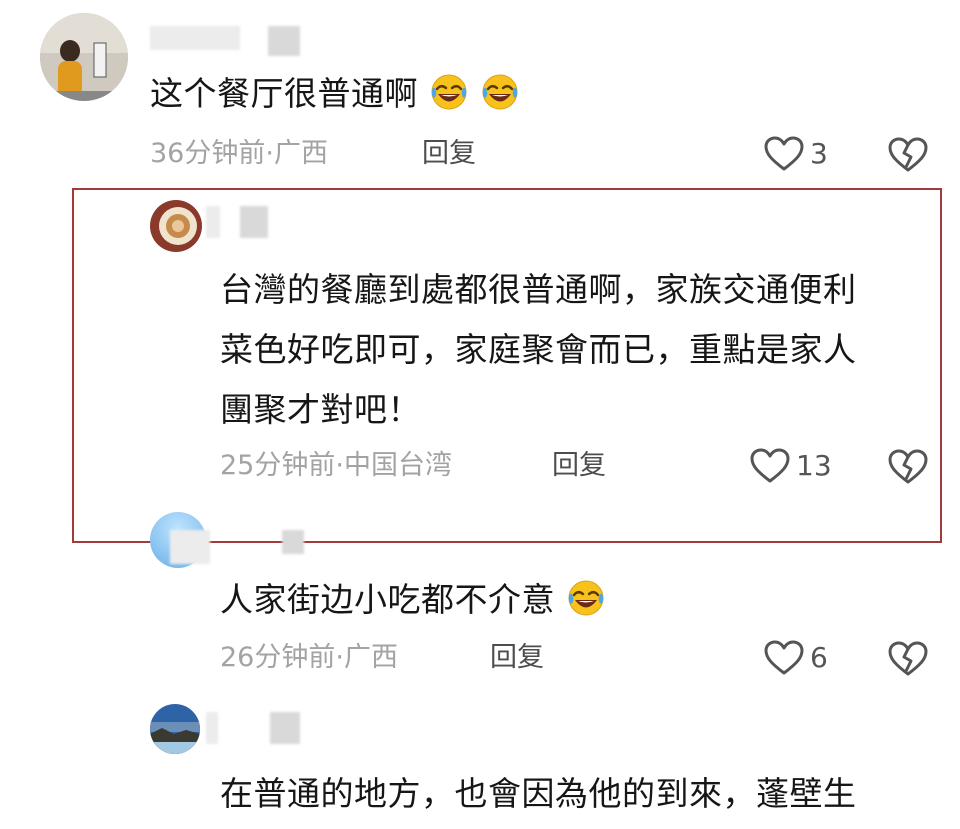  What do you see at coordinates (538, 349) in the screenshot?
I see `comment-text-line: 菜色好吃即可，家庭聚會而已，重點是家人` at bounding box center [538, 349].